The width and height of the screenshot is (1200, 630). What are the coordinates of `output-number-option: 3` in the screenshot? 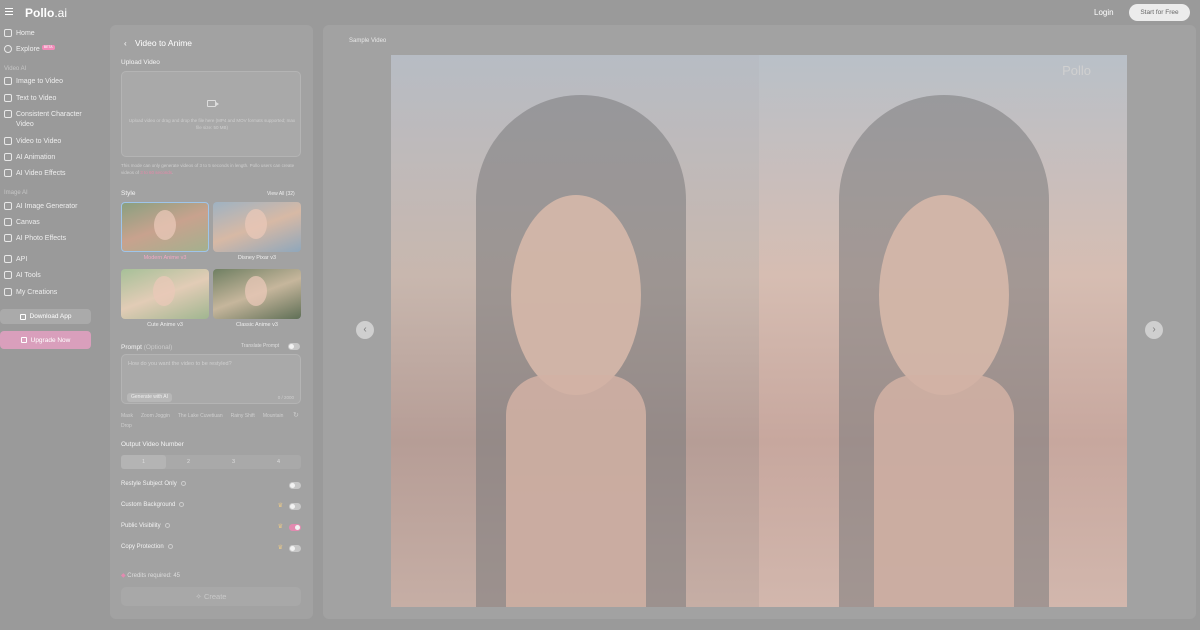 It's located at (233, 462).